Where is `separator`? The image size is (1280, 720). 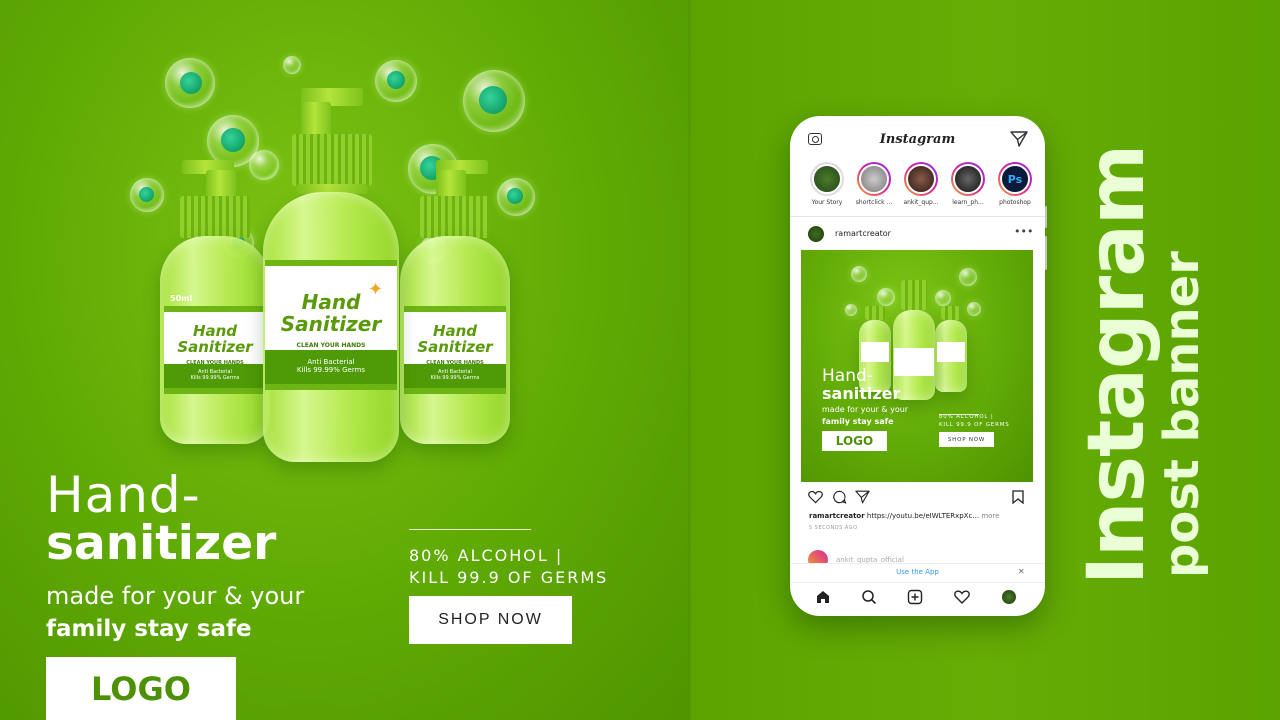
separator is located at coordinates (917, 216).